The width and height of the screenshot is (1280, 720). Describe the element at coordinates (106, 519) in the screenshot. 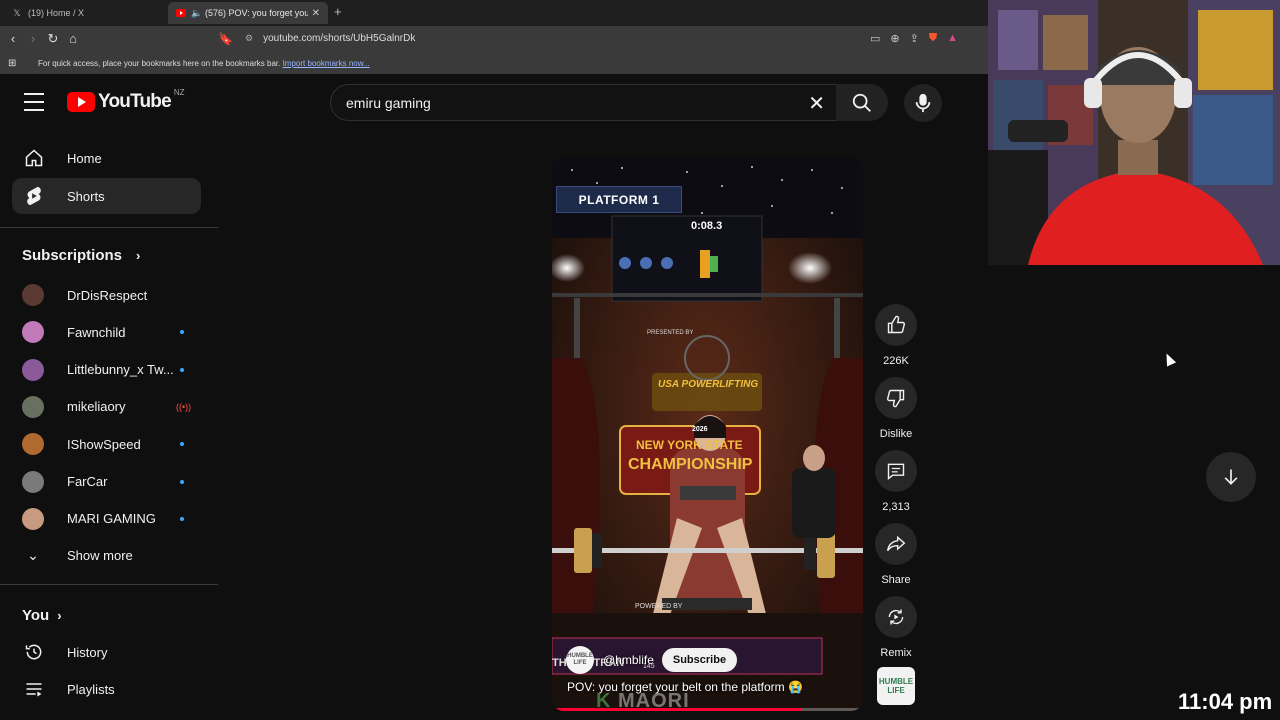

I see `subscription-item: MARI GAMING` at that location.